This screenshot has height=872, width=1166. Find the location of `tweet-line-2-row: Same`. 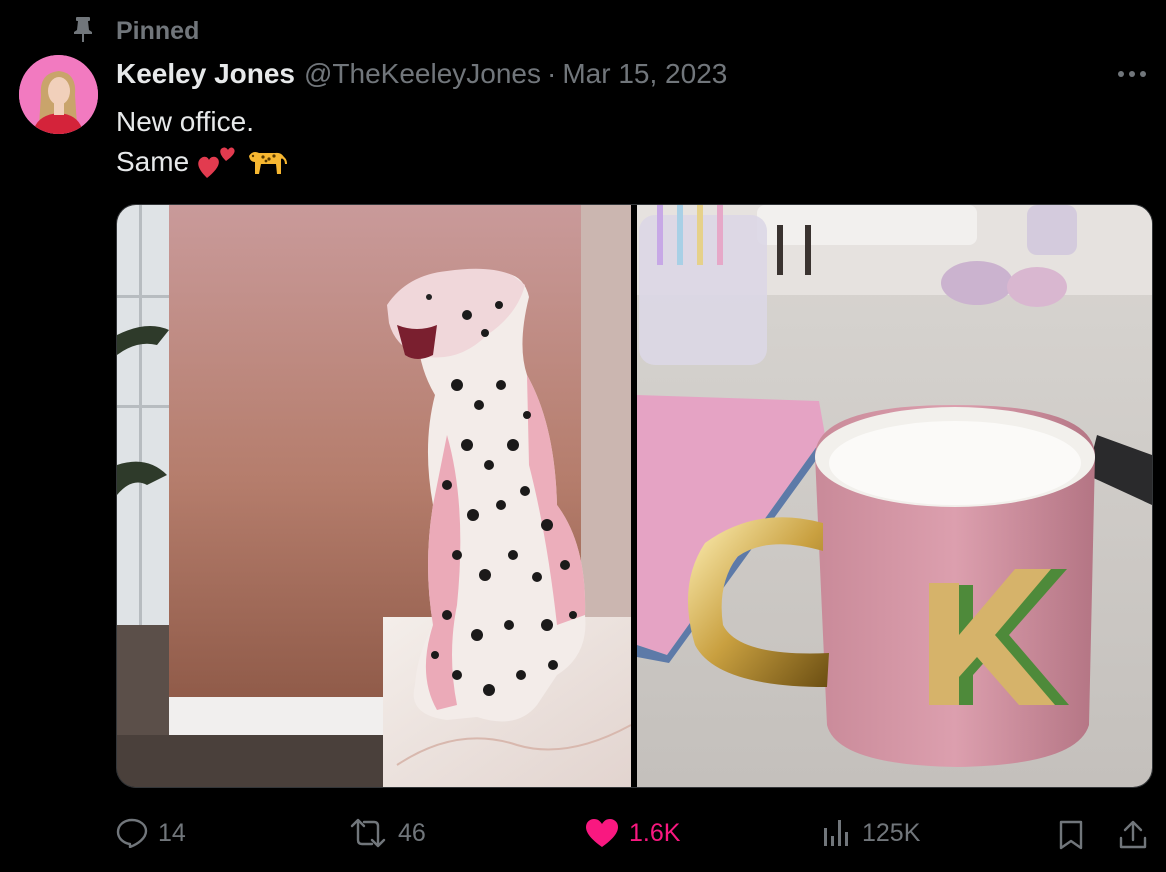

tweet-line-2-row: Same is located at coordinates (202, 162).